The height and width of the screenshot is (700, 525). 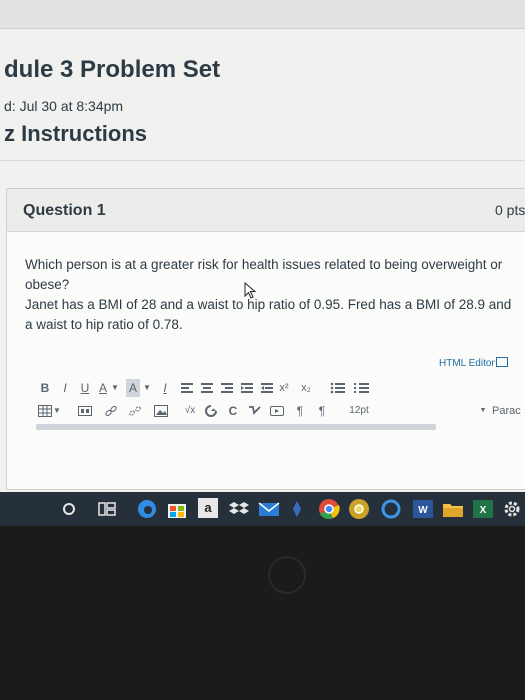 What do you see at coordinates (250, 290) in the screenshot?
I see `mouse-cursor-icon` at bounding box center [250, 290].